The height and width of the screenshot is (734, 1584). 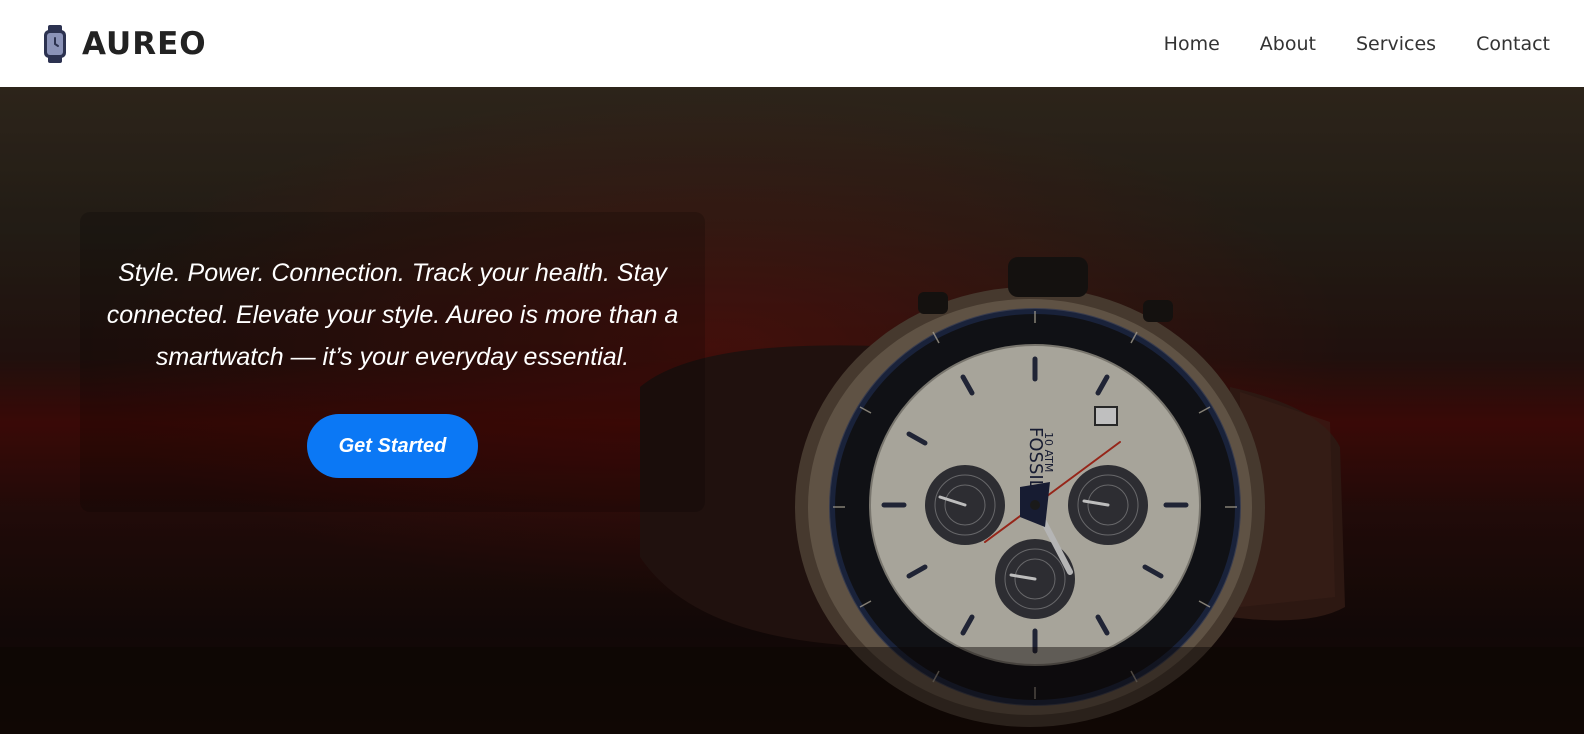 I want to click on brand-name: AUREO, so click(x=144, y=43).